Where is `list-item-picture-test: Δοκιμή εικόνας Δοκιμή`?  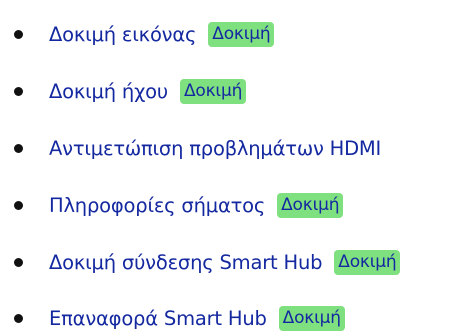 list-item-picture-test: Δοκιμή εικόνας Δοκιμή is located at coordinates (236, 34).